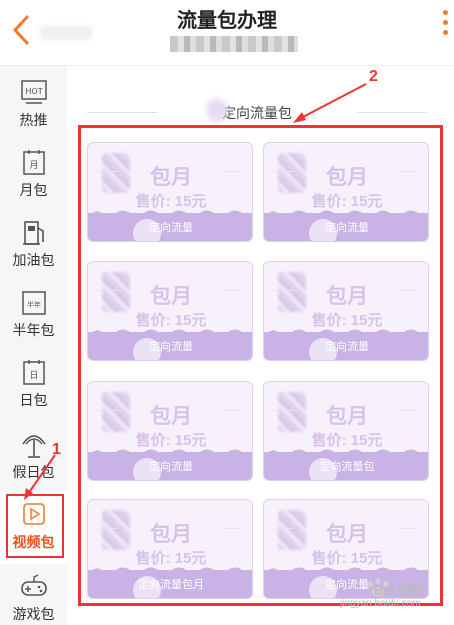  I want to click on fuel-icon, so click(33, 233).